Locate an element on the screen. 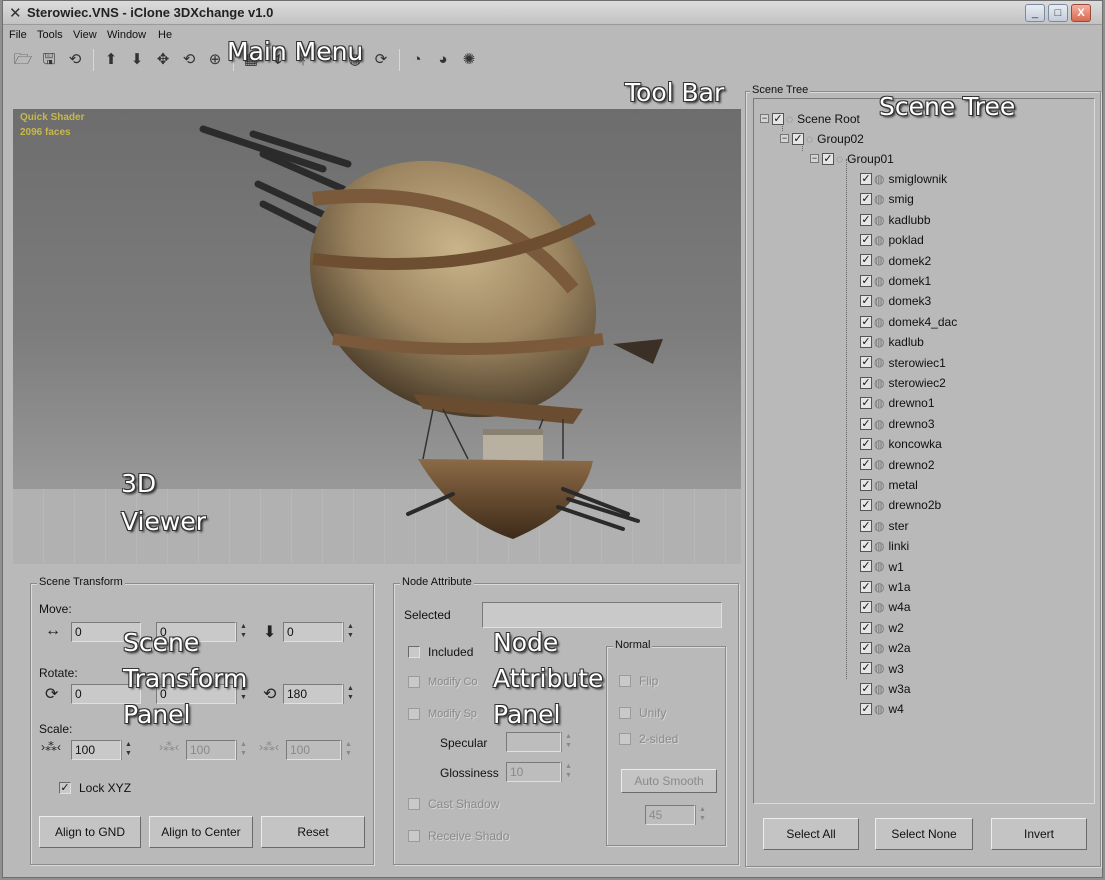 This screenshot has width=1105, height=880. move-z-spinner: ▲ ▼ is located at coordinates (350, 632).